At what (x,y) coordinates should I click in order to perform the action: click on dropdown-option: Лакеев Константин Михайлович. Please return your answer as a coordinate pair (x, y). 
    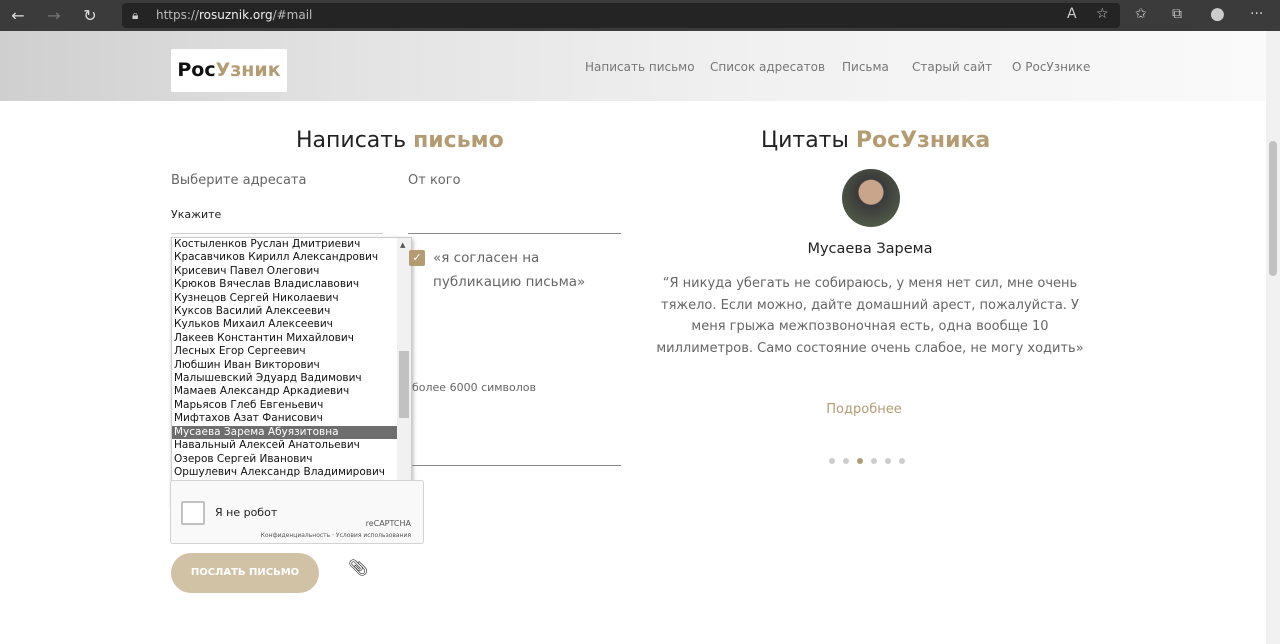
    Looking at the image, I should click on (285, 338).